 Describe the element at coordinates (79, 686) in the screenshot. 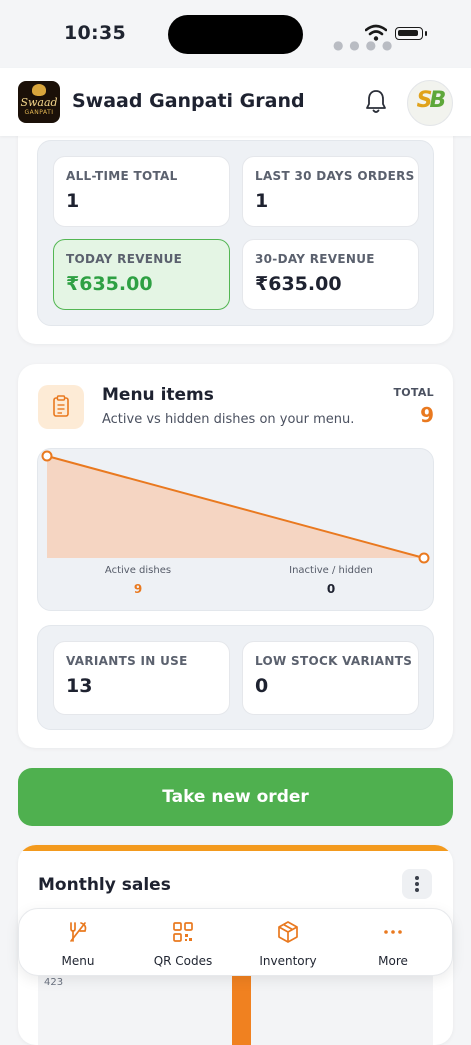

I see `stat-value: 13` at that location.